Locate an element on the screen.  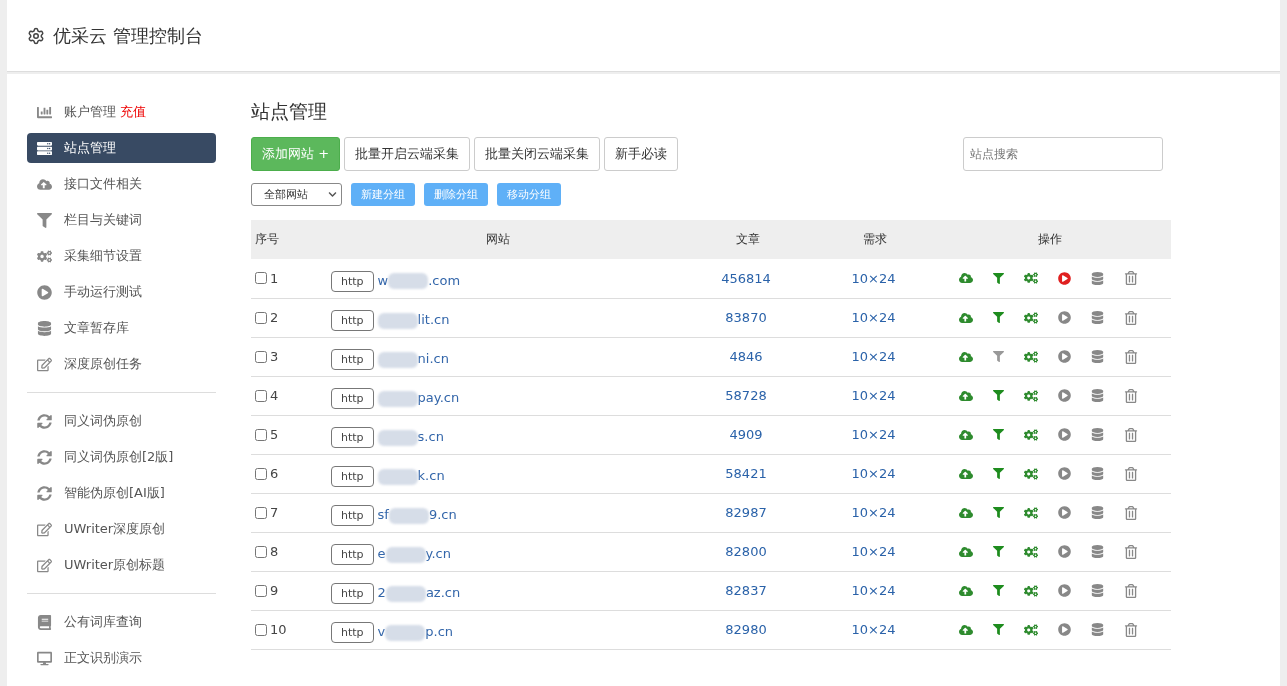
row-number: 2 is located at coordinates (286, 317).